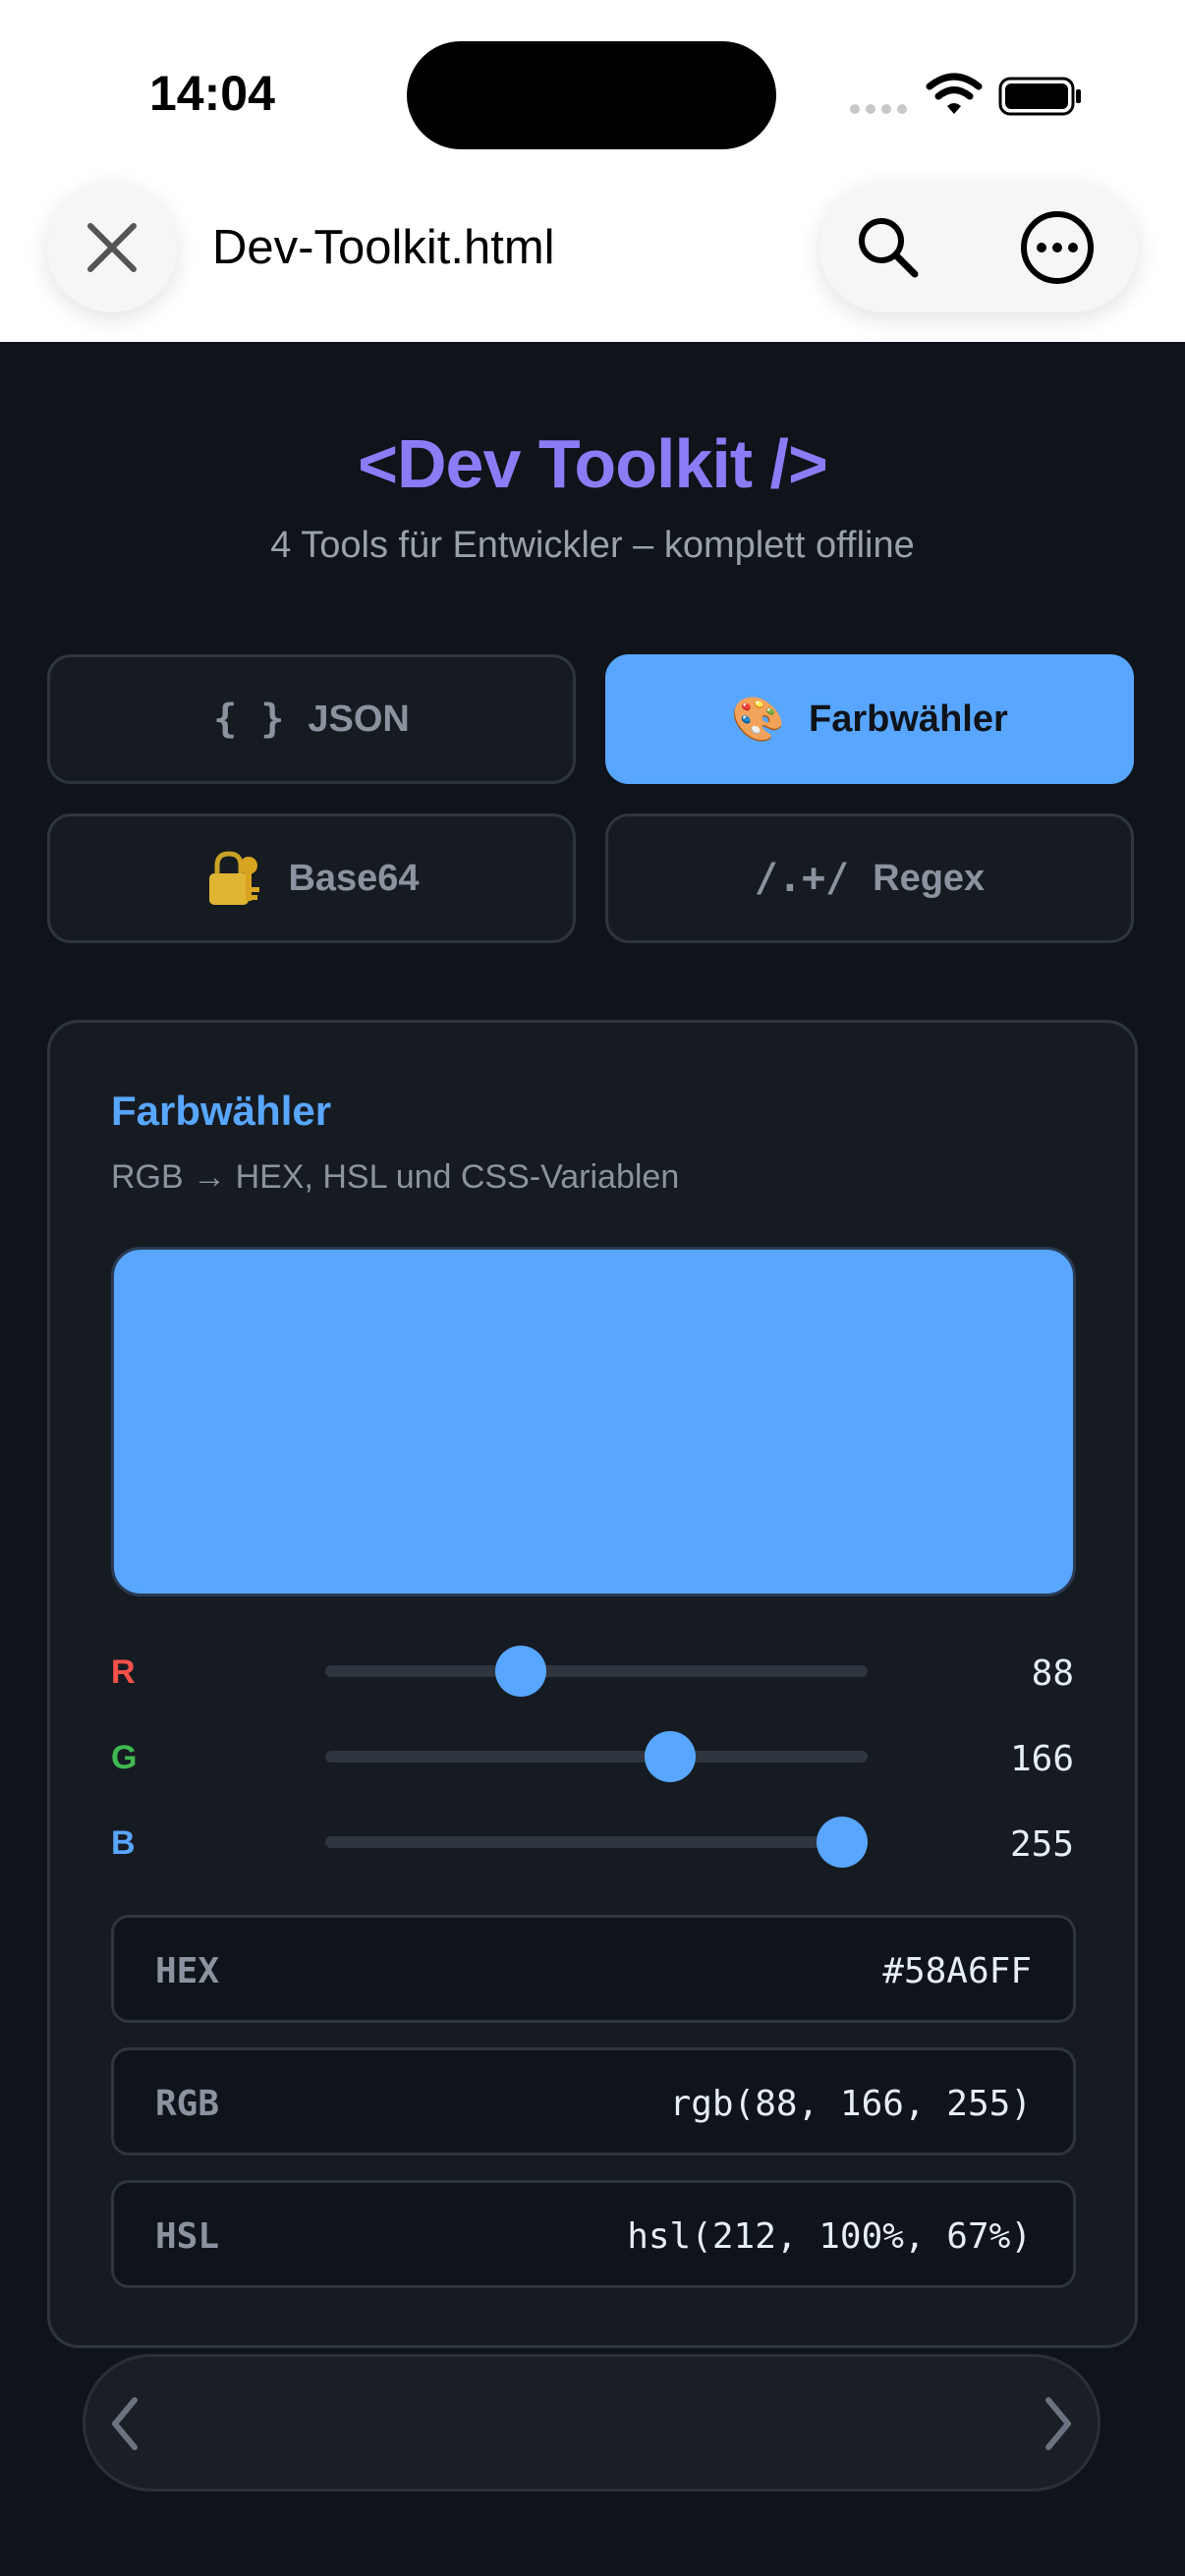 The width and height of the screenshot is (1185, 2576). What do you see at coordinates (850, 2104) in the screenshot?
I see `output-value: rgb(88, 166, 255)` at bounding box center [850, 2104].